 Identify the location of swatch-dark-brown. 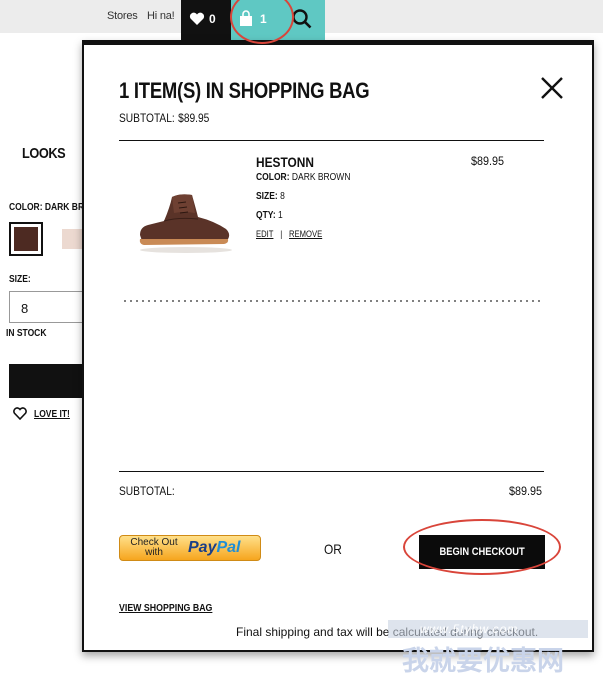
(26, 239).